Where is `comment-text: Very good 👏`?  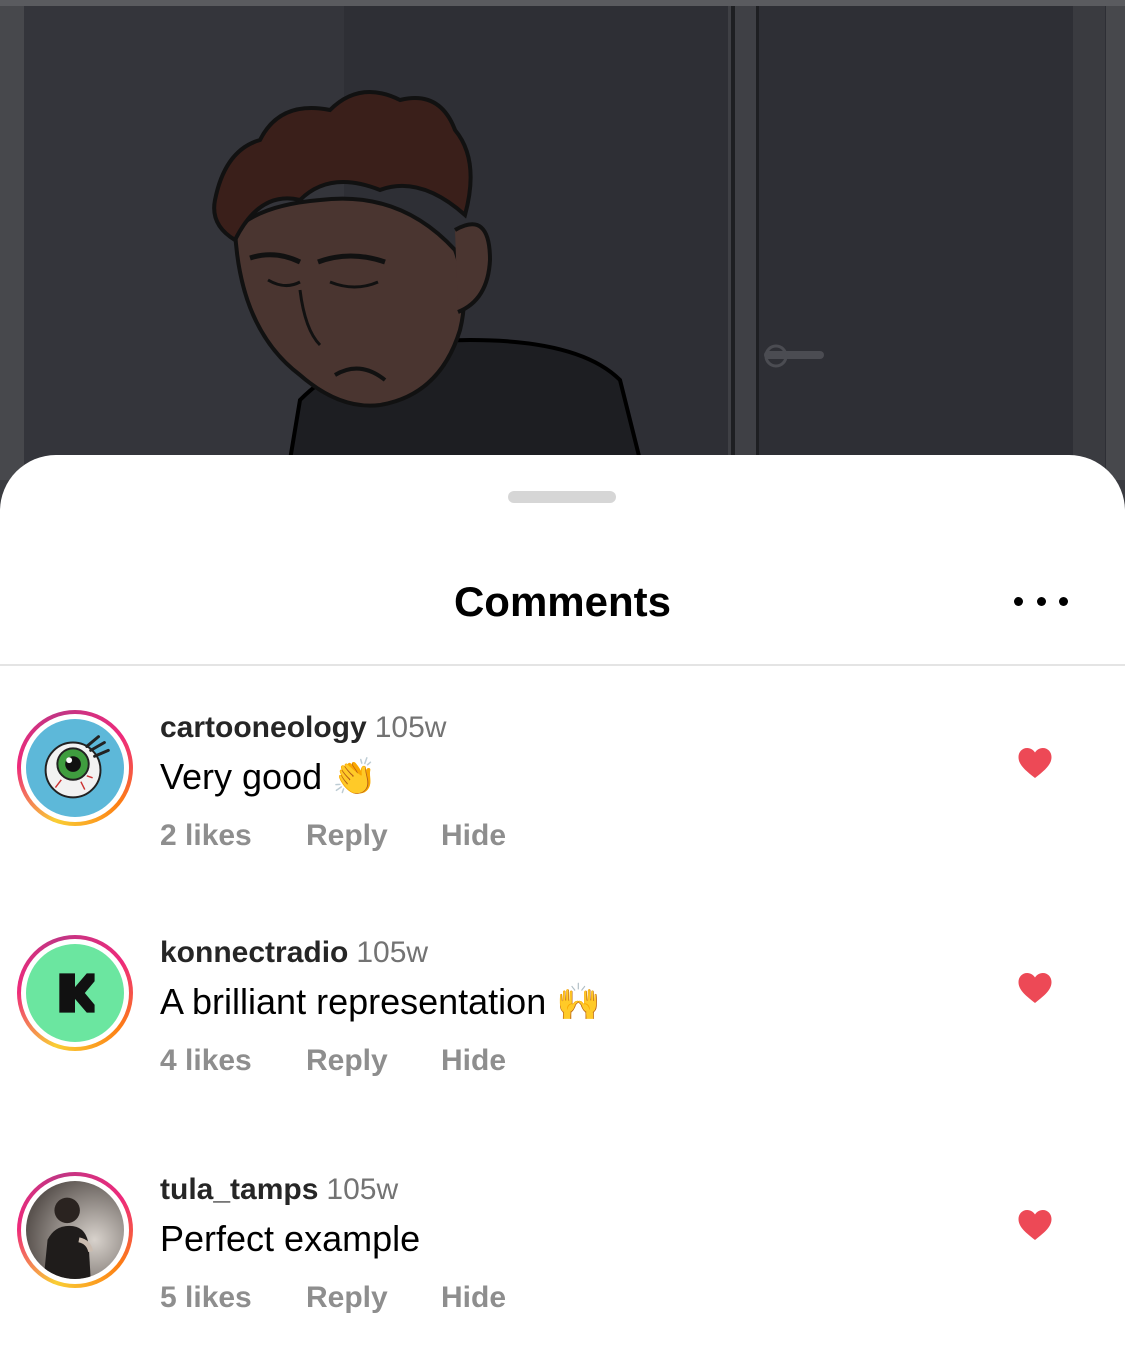 comment-text: Very good 👏 is located at coordinates (268, 777).